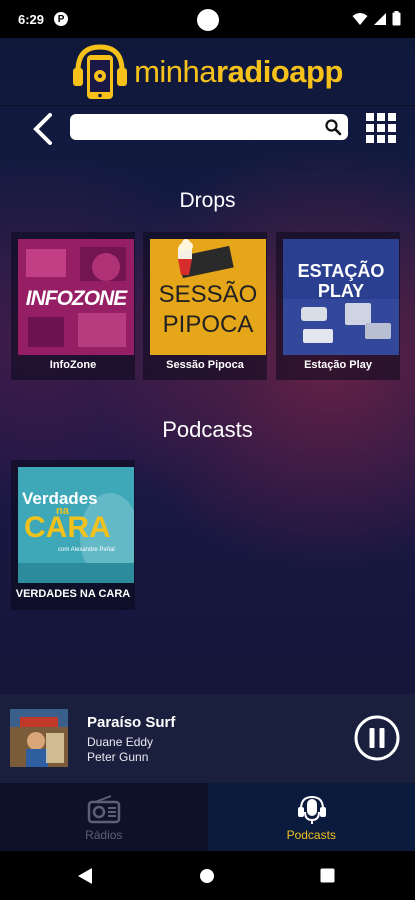 The image size is (415, 900). What do you see at coordinates (104, 835) in the screenshot?
I see `tab-radios-label: Rádios` at bounding box center [104, 835].